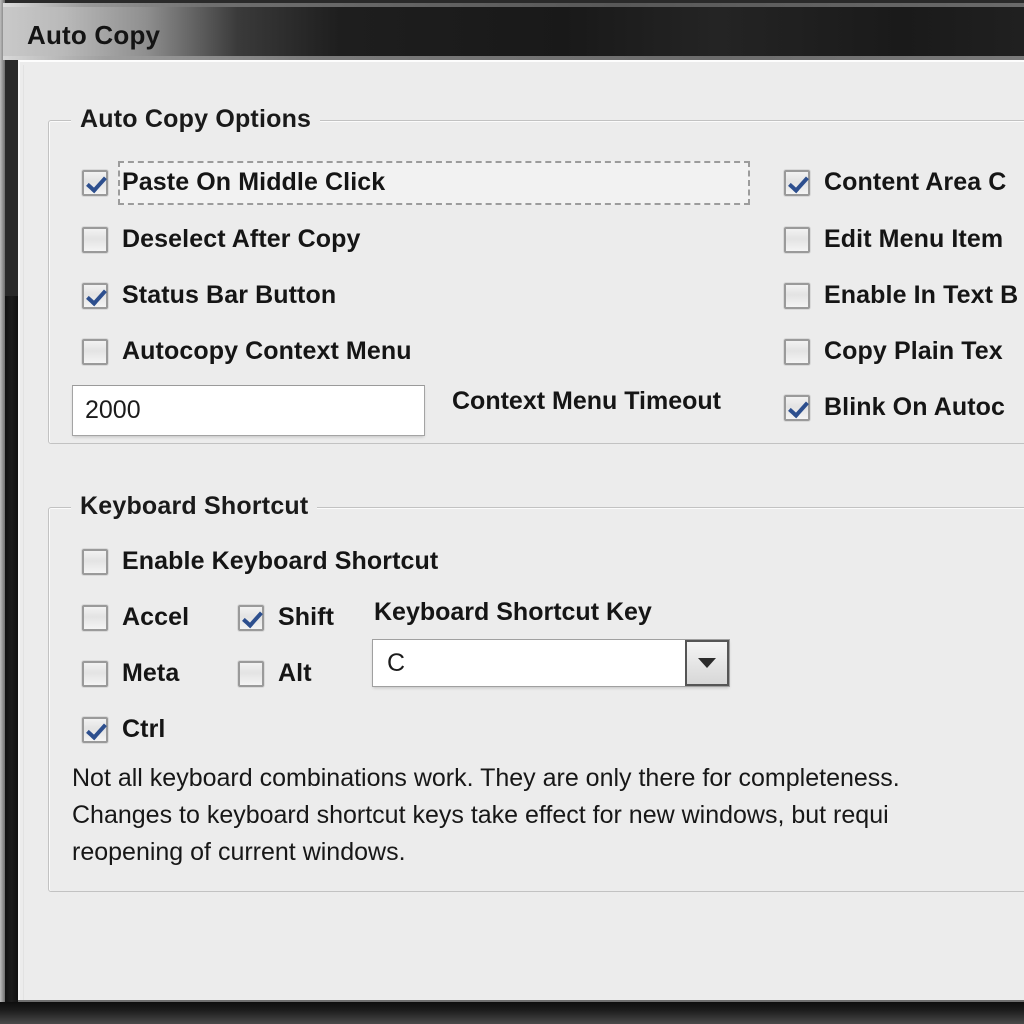 The width and height of the screenshot is (1024, 1024). Describe the element at coordinates (95, 239) in the screenshot. I see `checkbox-box-deselect-after-copy` at that location.